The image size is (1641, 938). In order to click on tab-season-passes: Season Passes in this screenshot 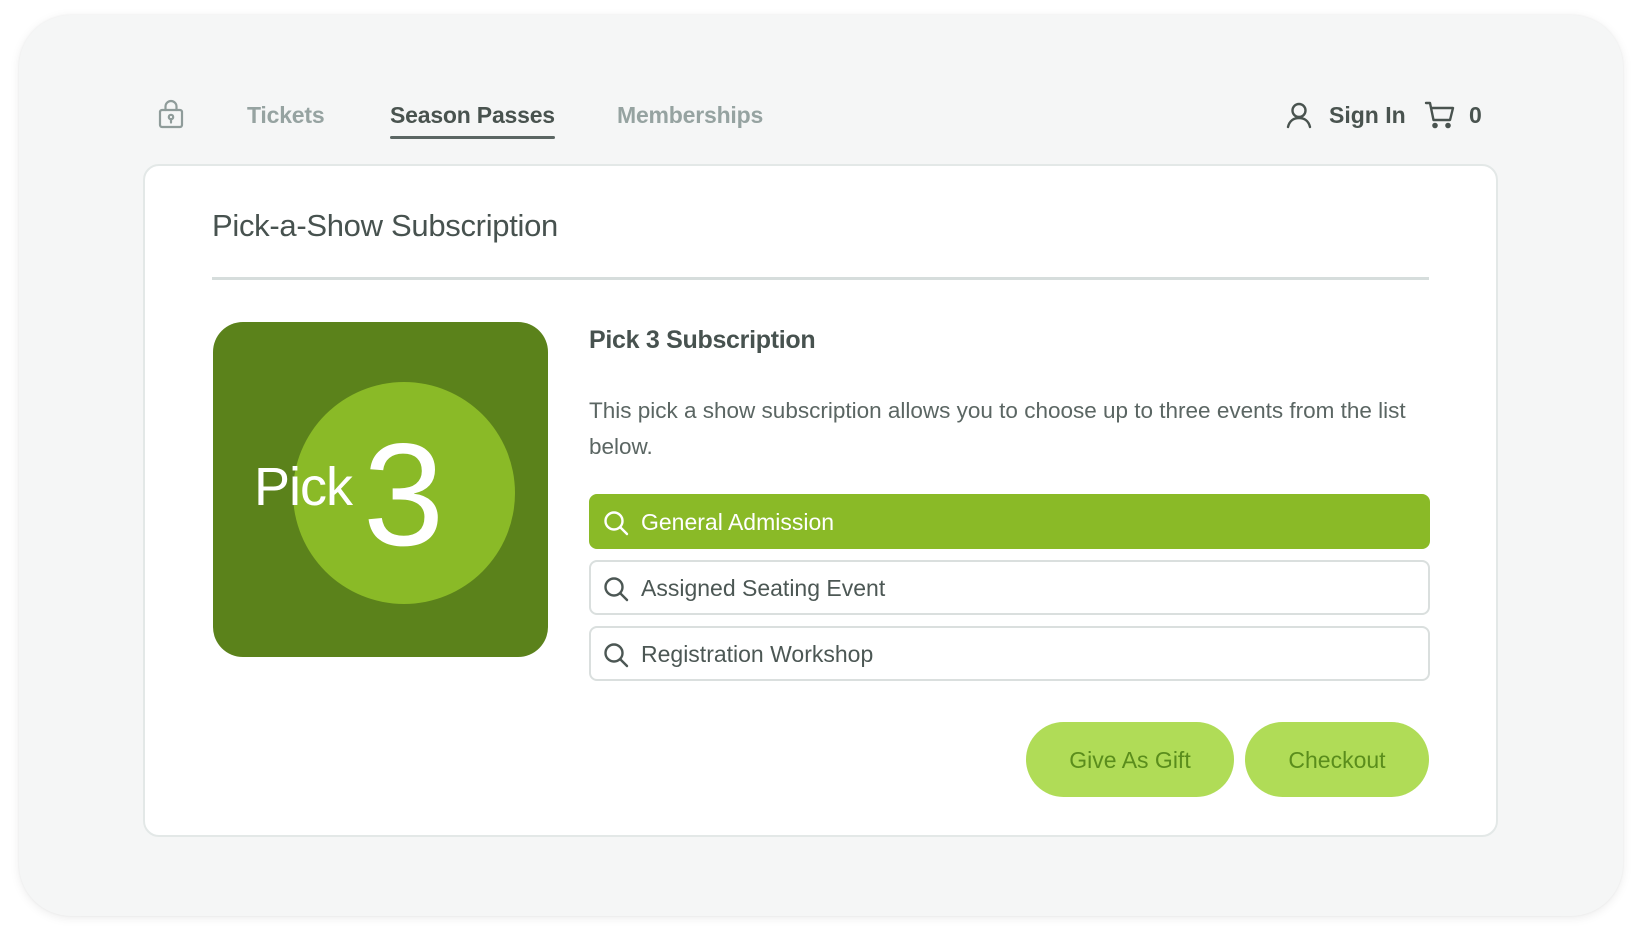, I will do `click(472, 120)`.